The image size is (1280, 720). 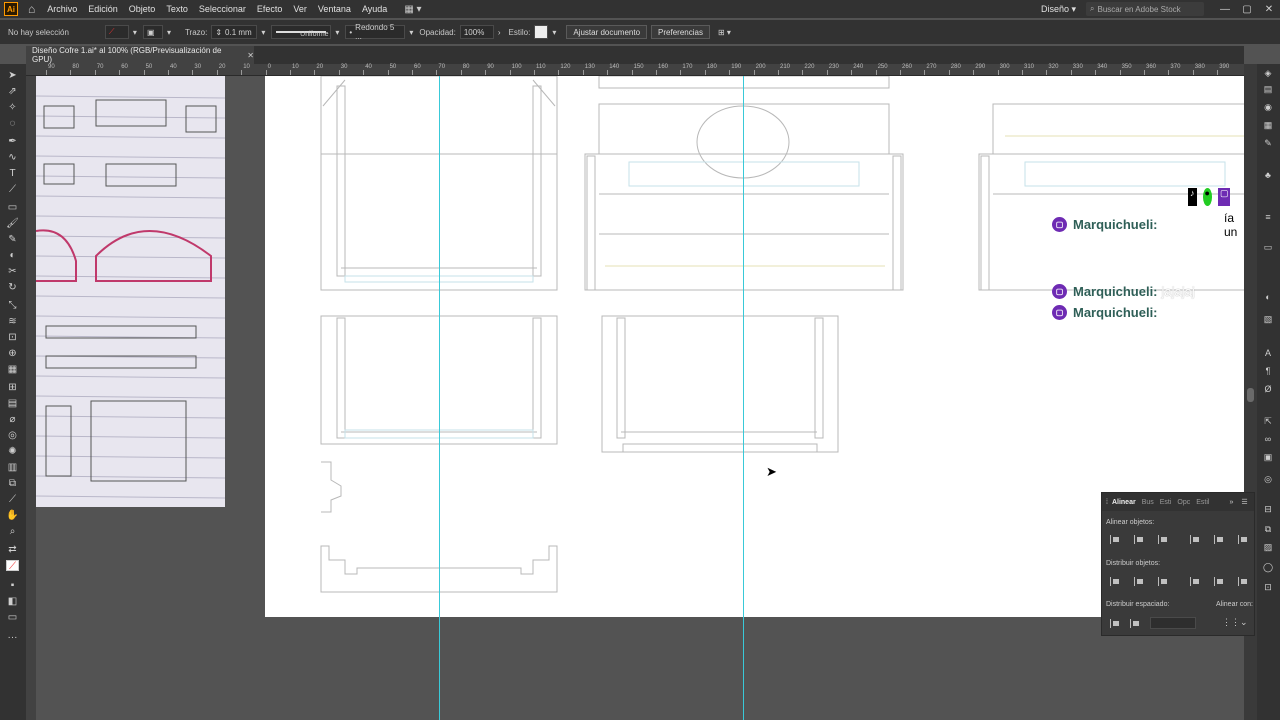 What do you see at coordinates (1232, 502) in the screenshot?
I see `expand-panel-icon: »` at bounding box center [1232, 502].